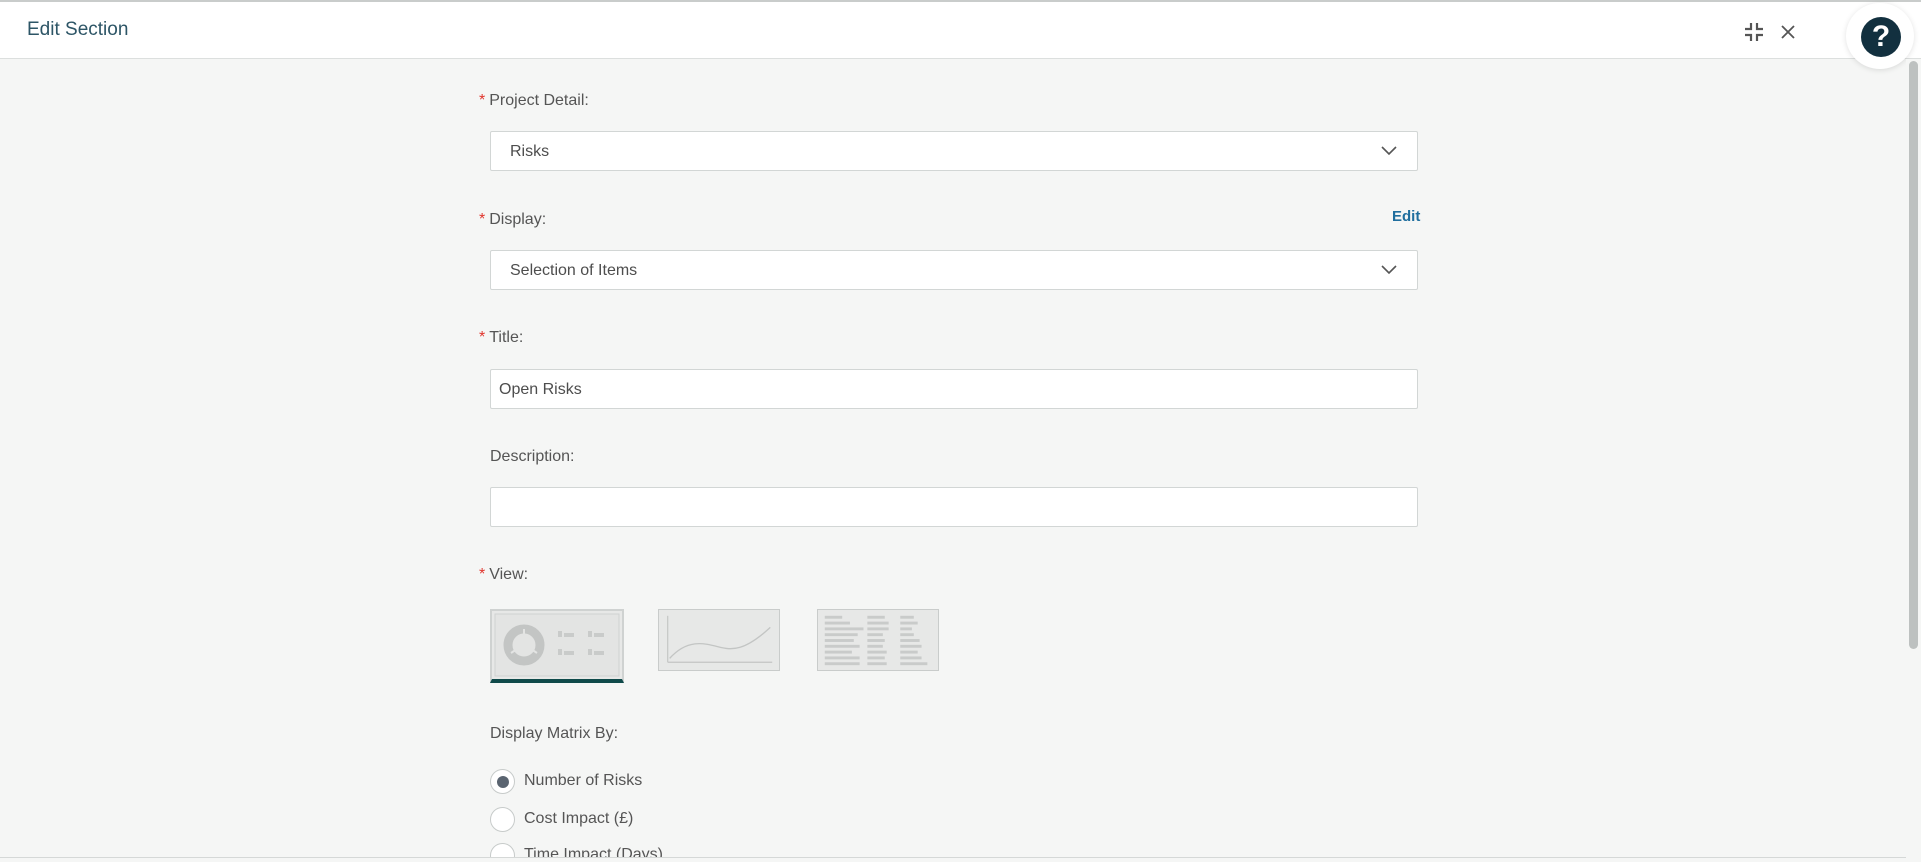  What do you see at coordinates (1913, 355) in the screenshot?
I see `scrollbar-thumb` at bounding box center [1913, 355].